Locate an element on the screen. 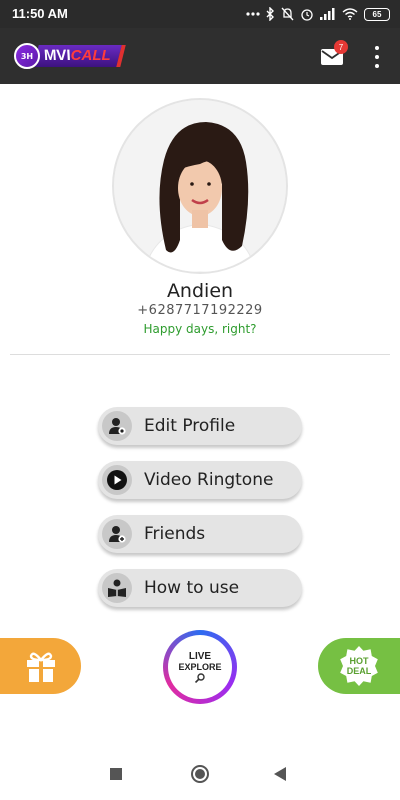 The image size is (400, 800). wifi-icon is located at coordinates (350, 14).